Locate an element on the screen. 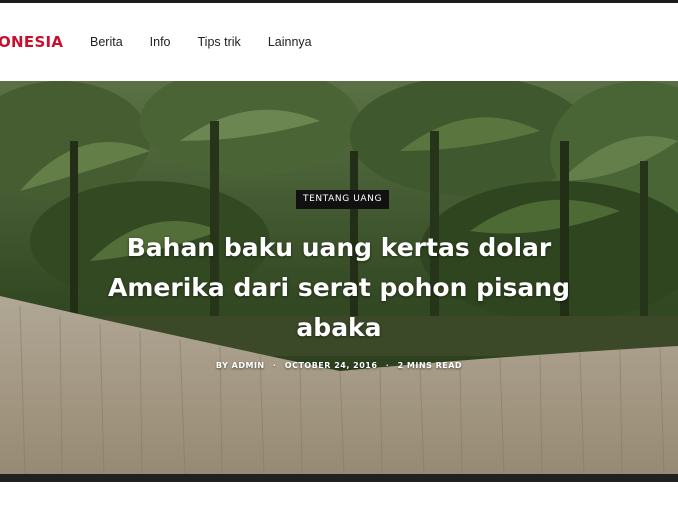  category-badge: TENTANG UANG is located at coordinates (343, 199).